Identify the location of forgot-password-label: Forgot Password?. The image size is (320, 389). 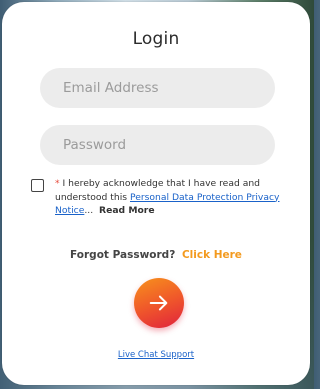
(123, 255).